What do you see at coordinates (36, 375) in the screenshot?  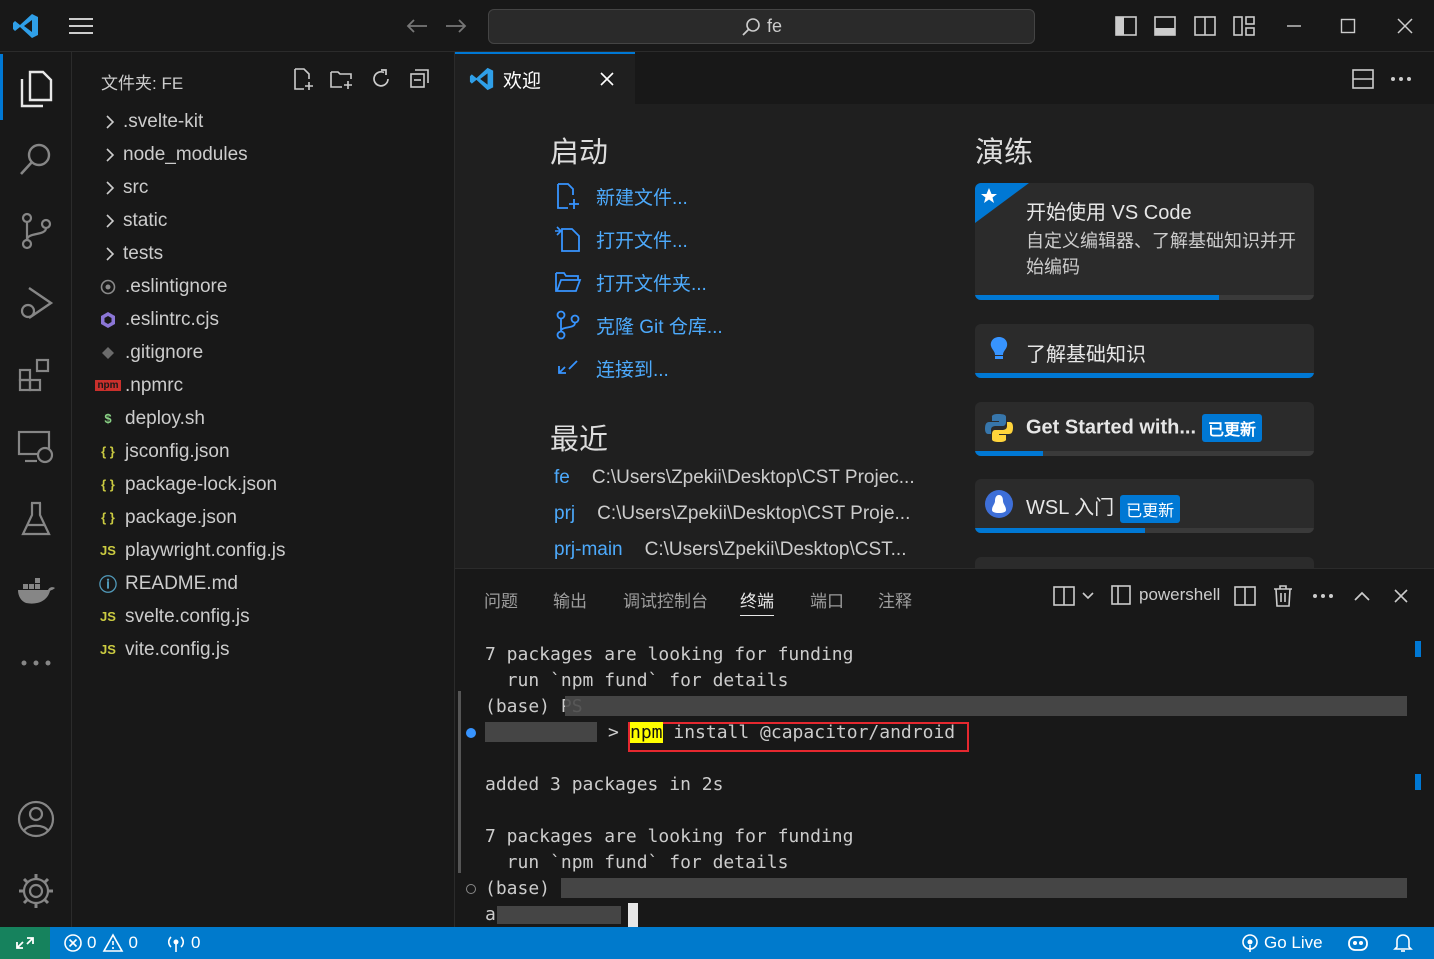 I see `extensions-icon` at bounding box center [36, 375].